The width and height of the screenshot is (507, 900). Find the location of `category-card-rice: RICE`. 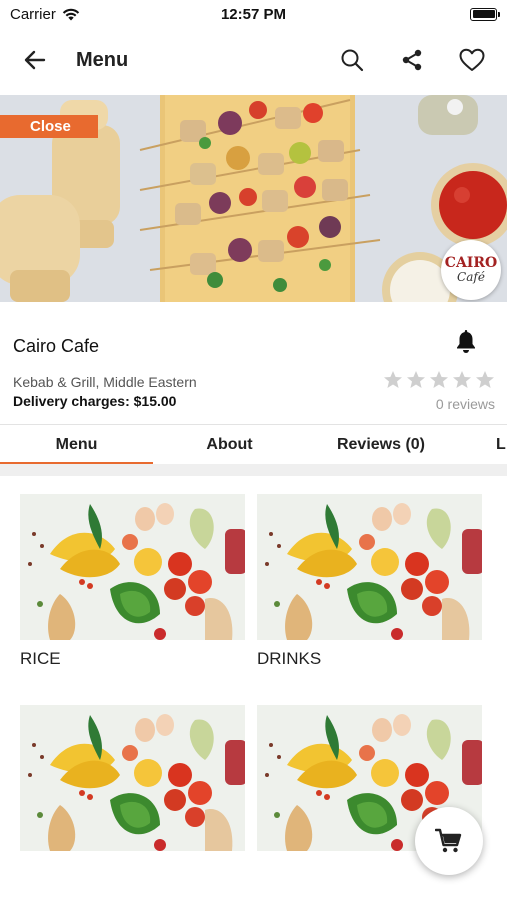

category-card-rice: RICE is located at coordinates (132, 581).